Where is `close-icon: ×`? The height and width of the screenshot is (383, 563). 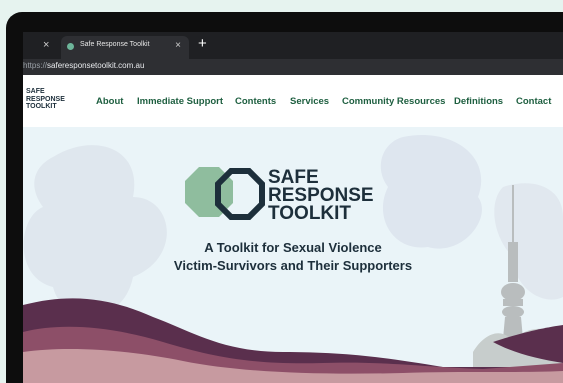
close-icon: × is located at coordinates (46, 45).